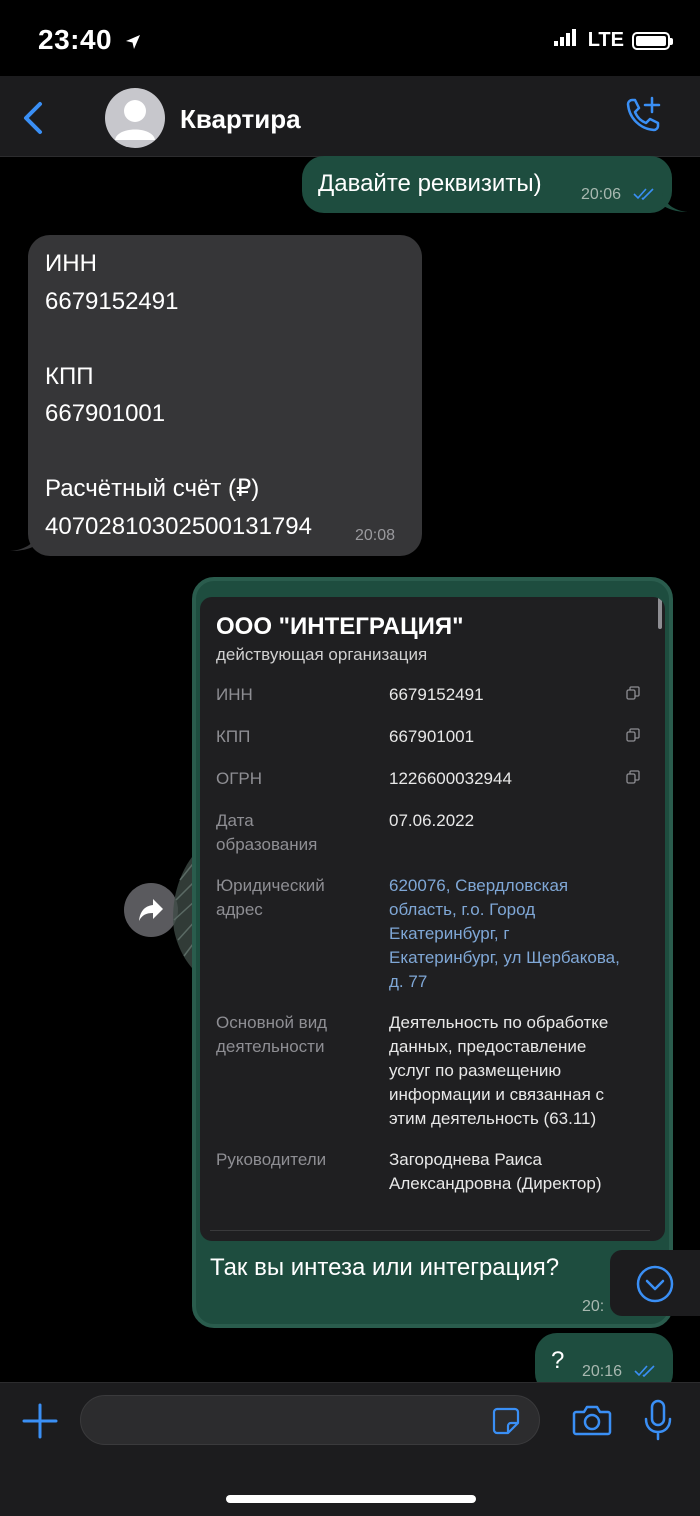 Image resolution: width=700 pixels, height=1516 pixels. What do you see at coordinates (436, 695) in the screenshot?
I see `row-value: 6679152491` at bounding box center [436, 695].